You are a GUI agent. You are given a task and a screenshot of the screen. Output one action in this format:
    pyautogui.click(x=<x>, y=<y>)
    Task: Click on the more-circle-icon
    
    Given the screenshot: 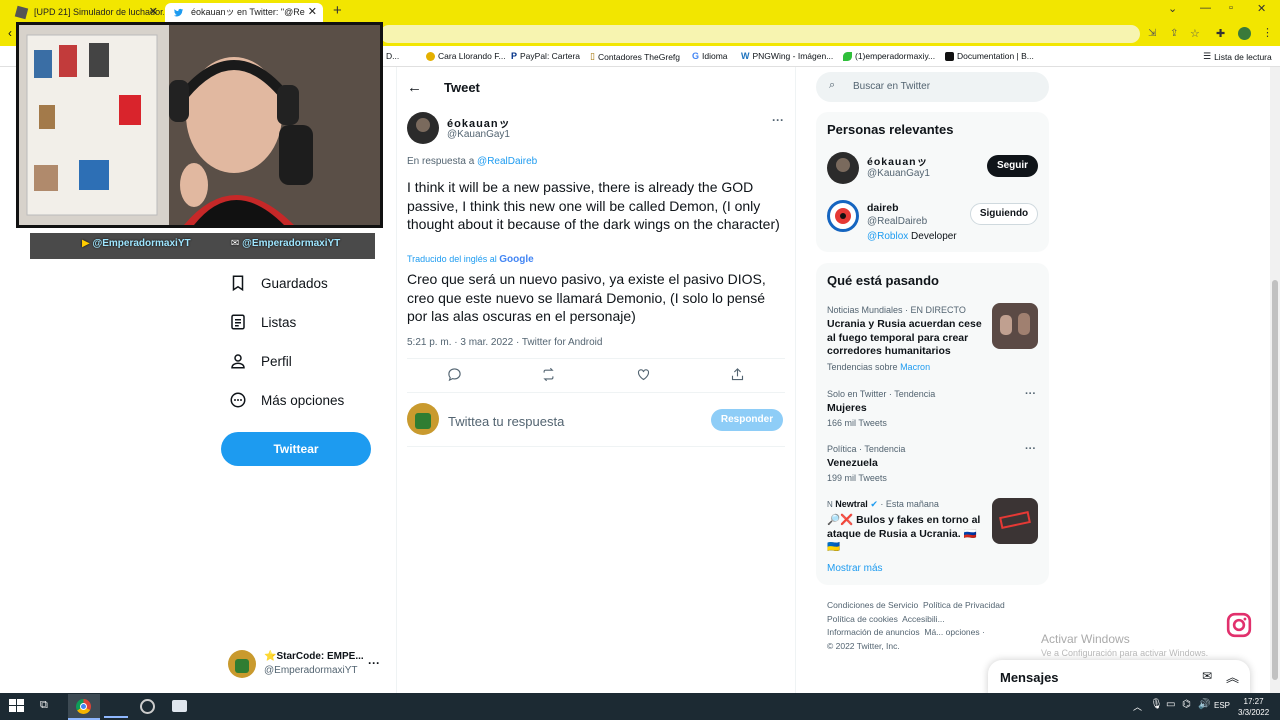 What is the action you would take?
    pyautogui.click(x=238, y=400)
    